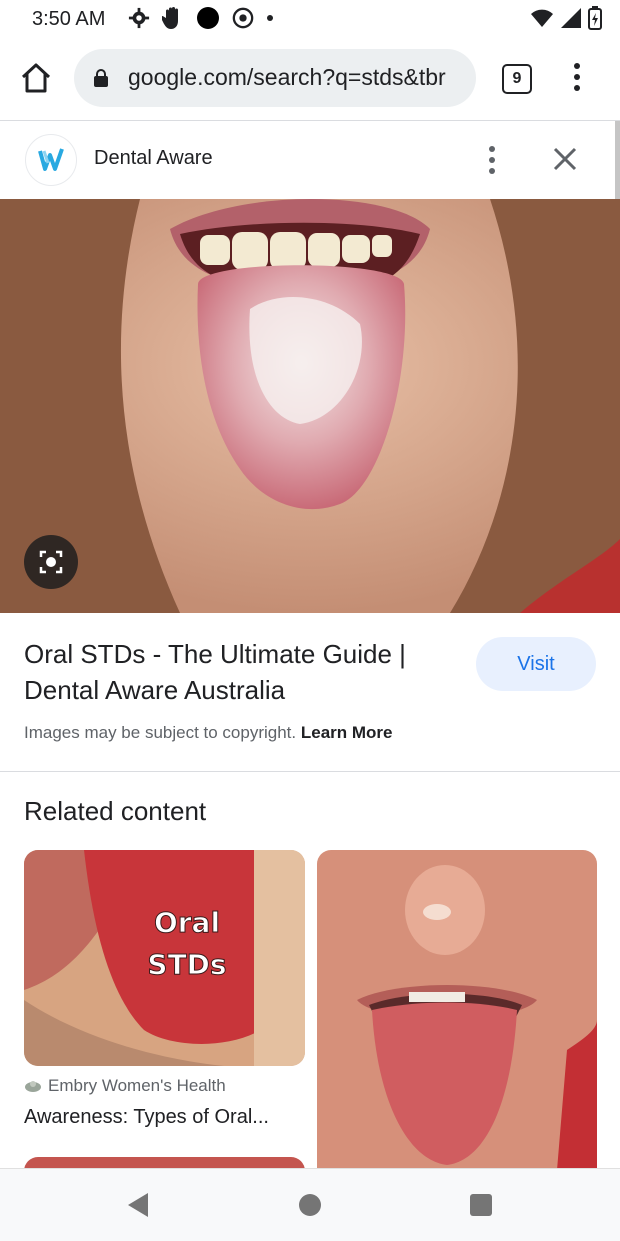  I want to click on dental-aware-logo-icon, so click(51, 159).